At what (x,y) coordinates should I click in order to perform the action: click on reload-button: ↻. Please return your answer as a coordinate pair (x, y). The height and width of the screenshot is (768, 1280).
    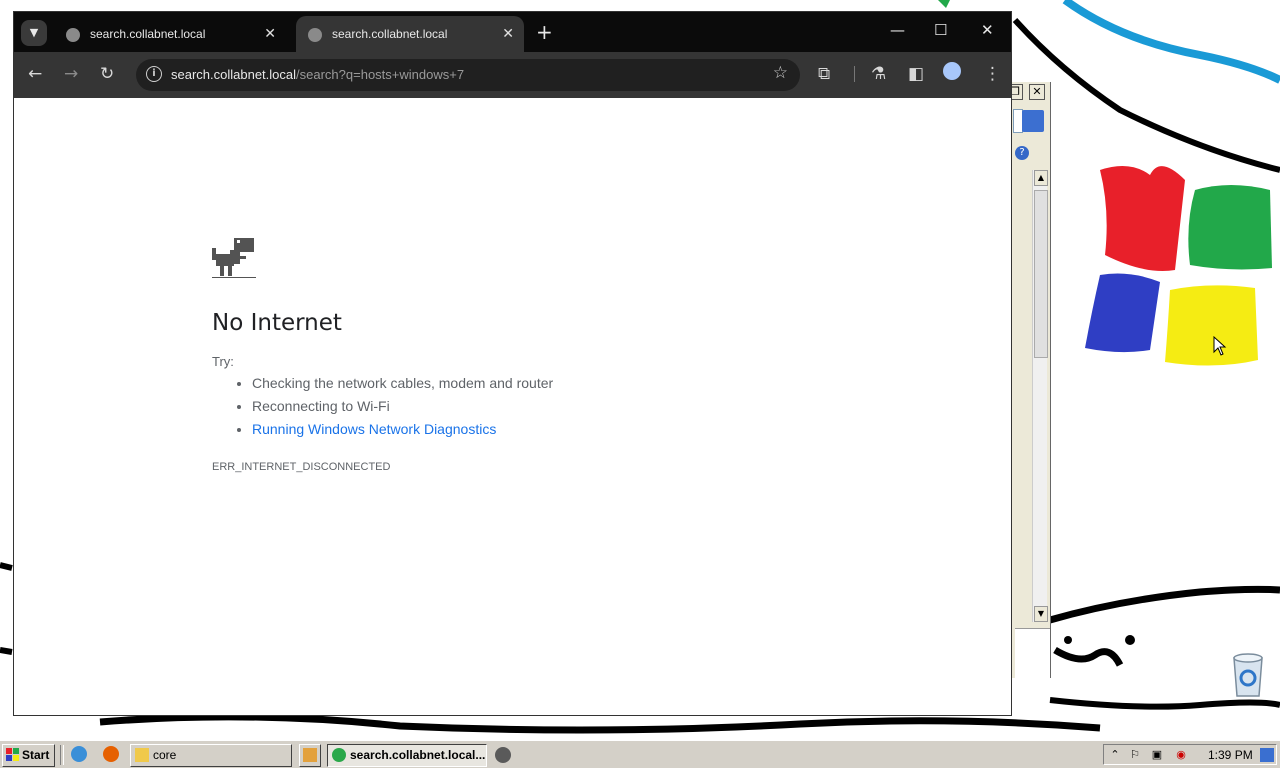
    Looking at the image, I should click on (107, 74).